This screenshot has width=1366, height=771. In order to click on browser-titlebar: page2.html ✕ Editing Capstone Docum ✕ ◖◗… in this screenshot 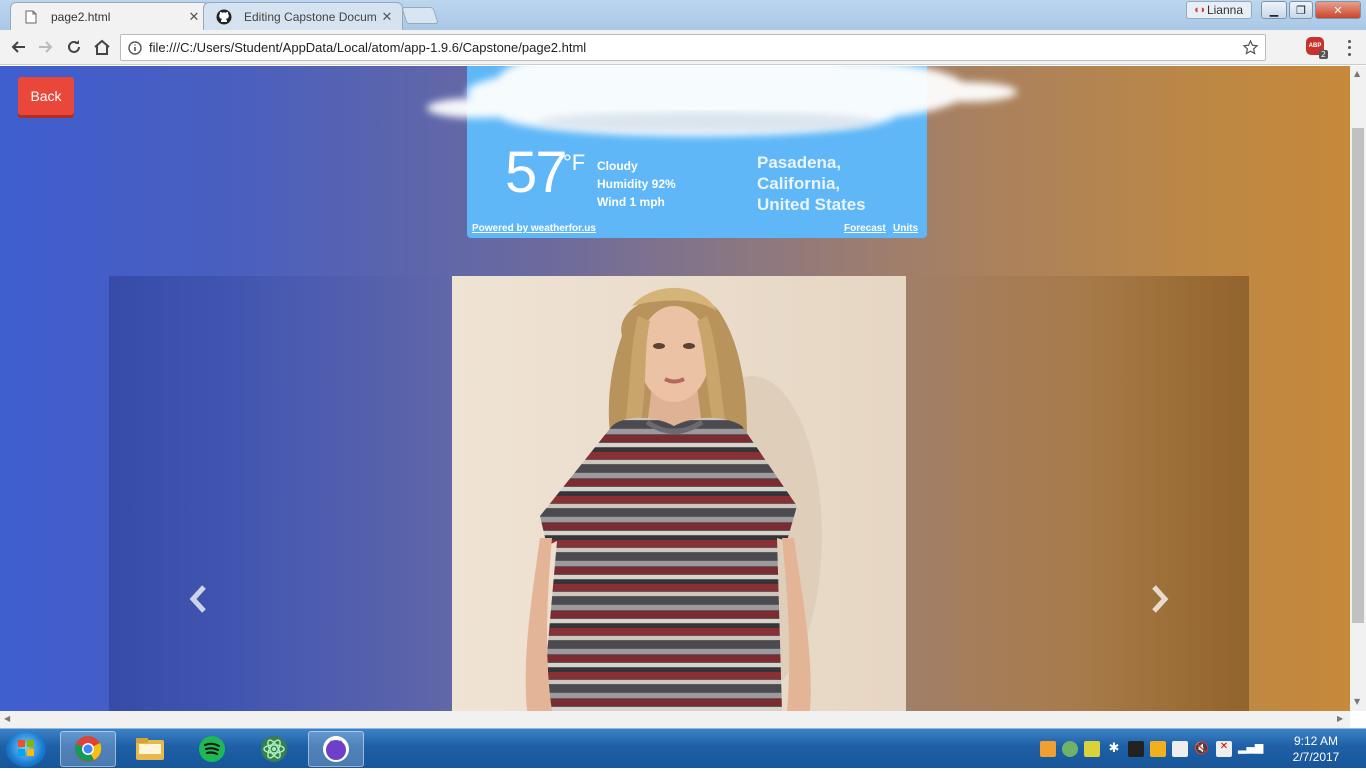, I will do `click(683, 15)`.